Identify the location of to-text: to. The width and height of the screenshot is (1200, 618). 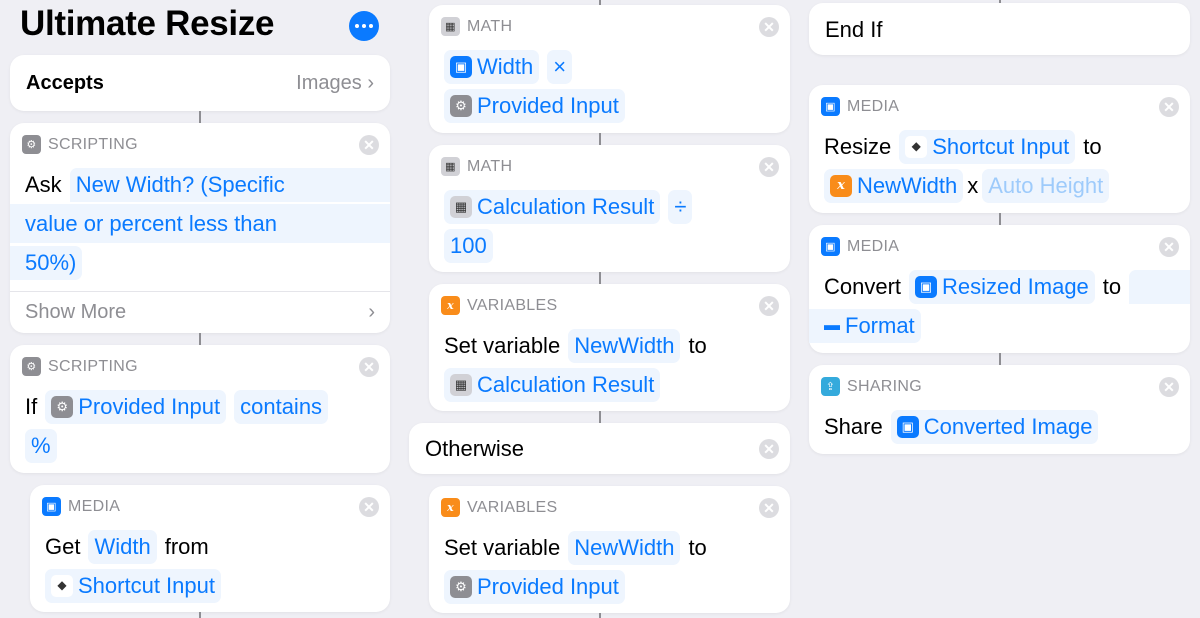
(1112, 286).